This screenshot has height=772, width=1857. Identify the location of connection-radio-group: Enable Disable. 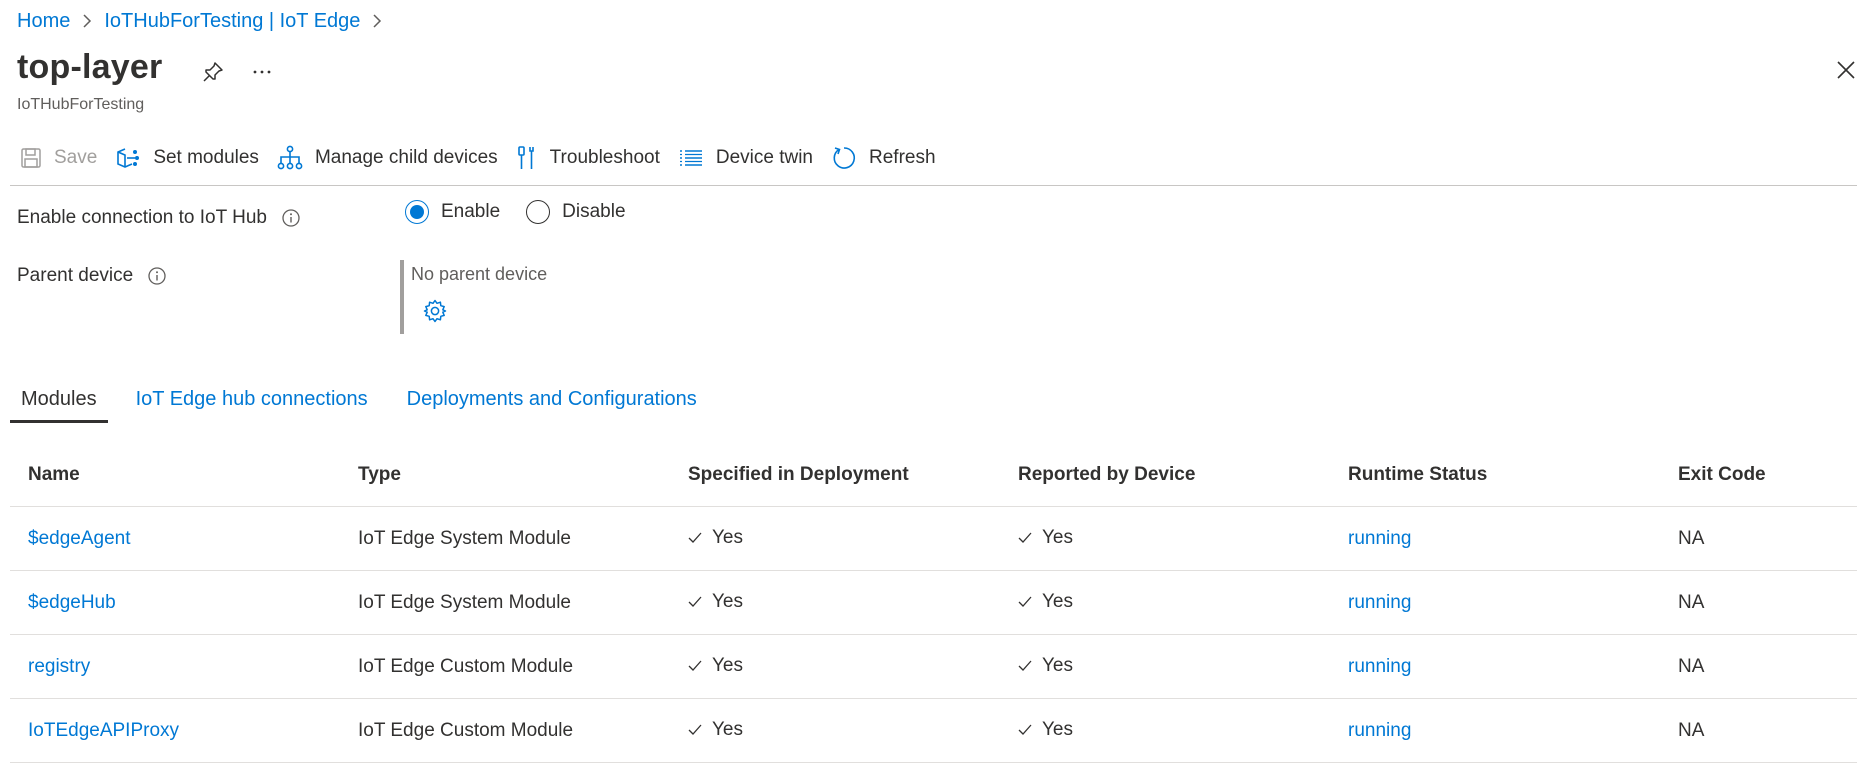
(528, 212).